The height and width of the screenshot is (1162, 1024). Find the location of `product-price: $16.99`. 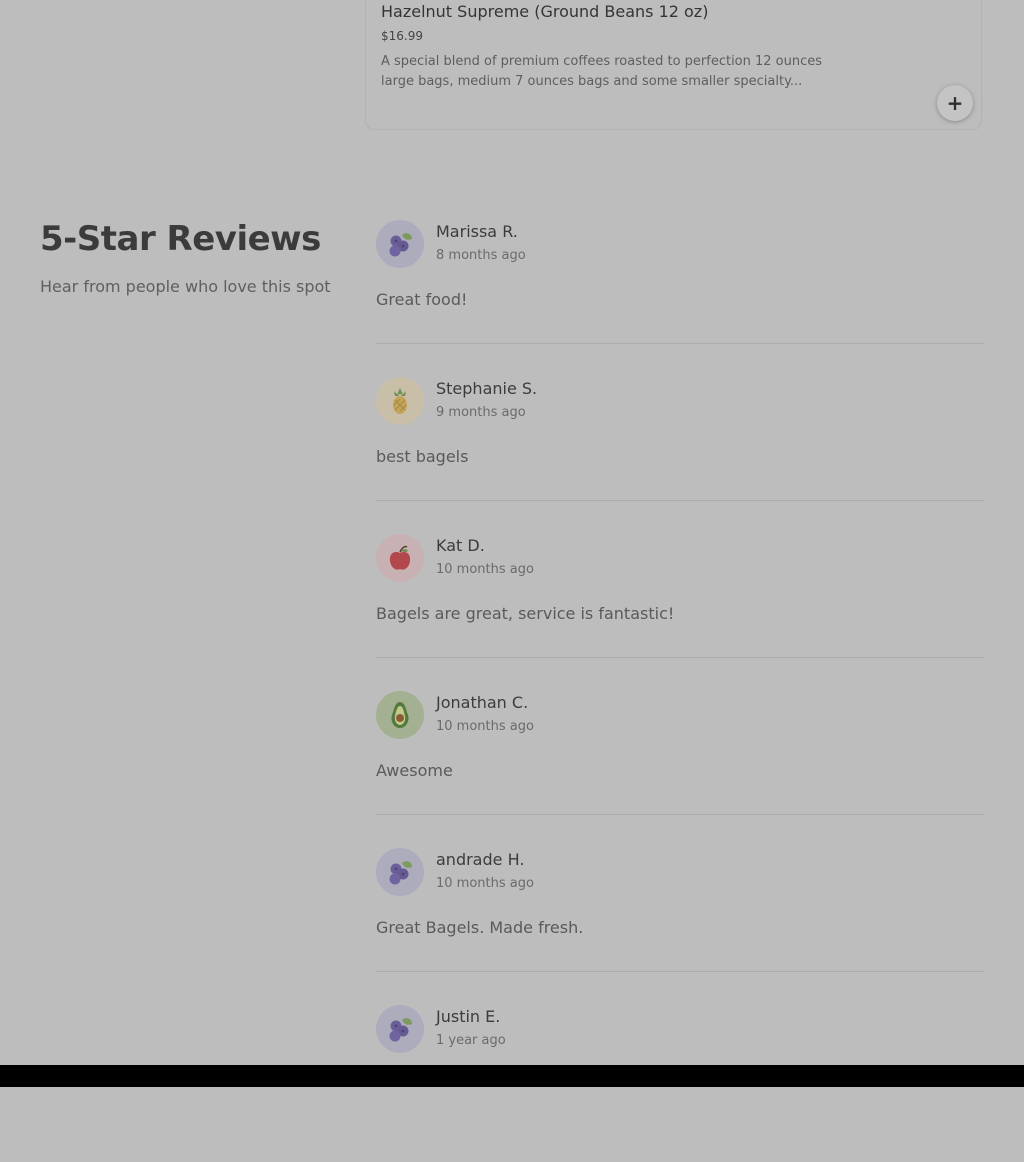

product-price: $16.99 is located at coordinates (402, 36).